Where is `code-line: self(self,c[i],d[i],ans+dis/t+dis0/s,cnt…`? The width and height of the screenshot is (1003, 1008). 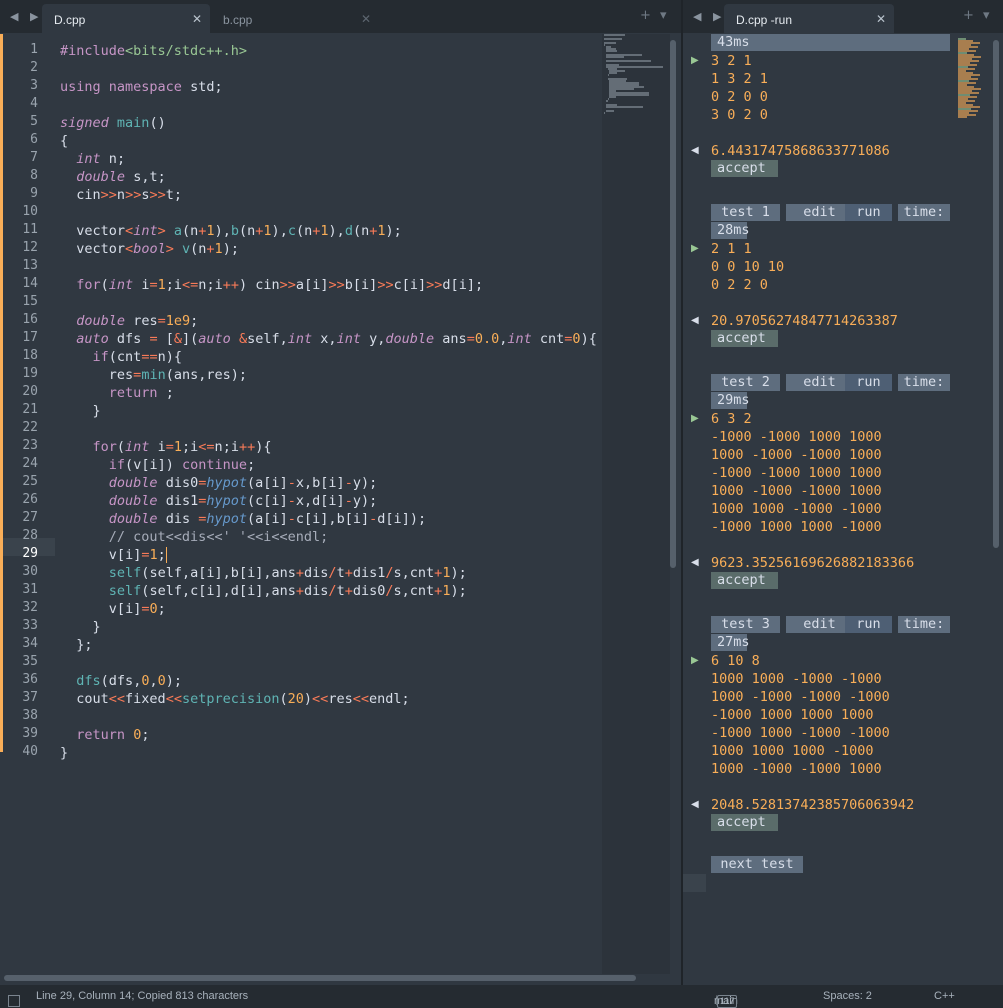 code-line: self(self,c[i],d[i],ans+dis/t+dis0/s,cnt… is located at coordinates (263, 591).